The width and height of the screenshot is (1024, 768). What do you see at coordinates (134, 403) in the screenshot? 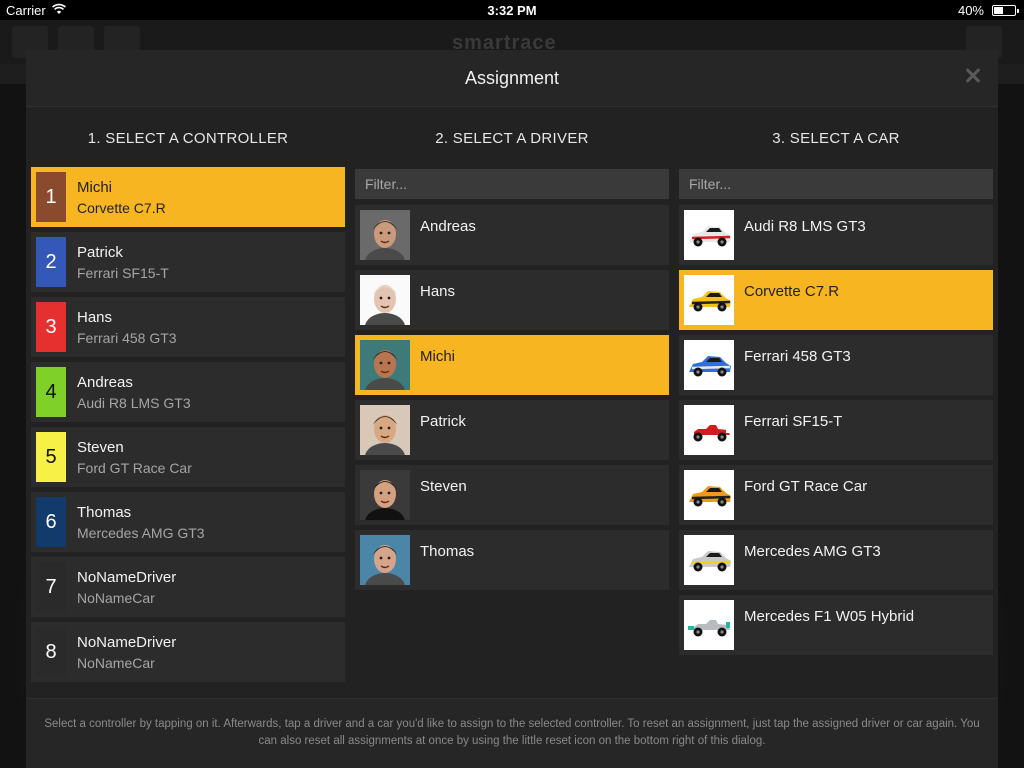
I see `controller-car-name: Audi R8 LMS GT3` at bounding box center [134, 403].